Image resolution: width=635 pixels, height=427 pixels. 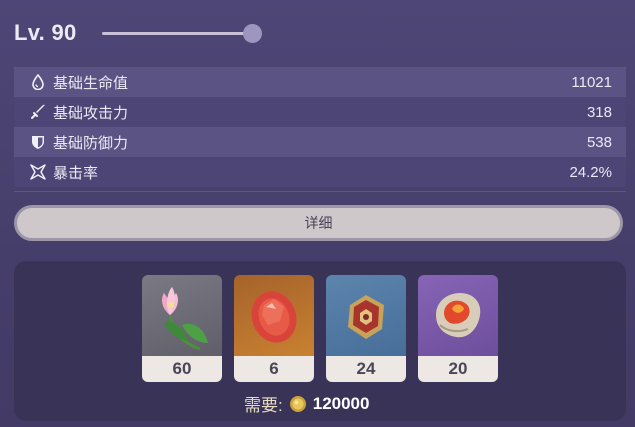 I want to click on shield-icon, so click(x=38, y=142).